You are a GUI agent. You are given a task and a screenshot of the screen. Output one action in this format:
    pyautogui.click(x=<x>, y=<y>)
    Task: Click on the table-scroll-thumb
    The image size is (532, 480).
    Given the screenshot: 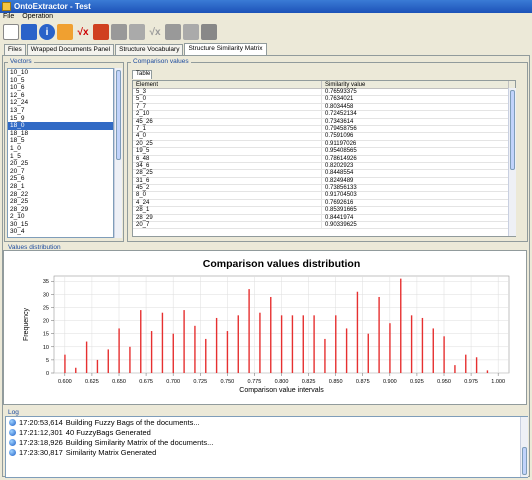 What is the action you would take?
    pyautogui.click(x=512, y=130)
    